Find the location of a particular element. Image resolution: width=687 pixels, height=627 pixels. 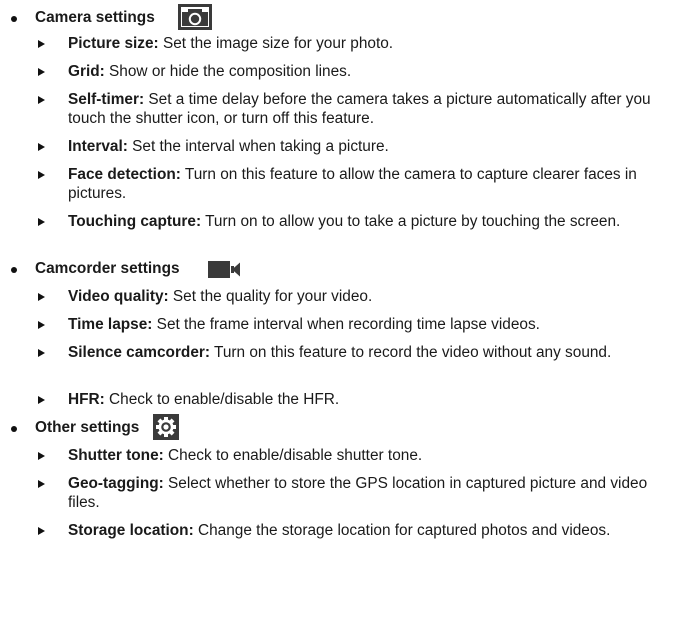

item-term: Self-timer: is located at coordinates (106, 99).